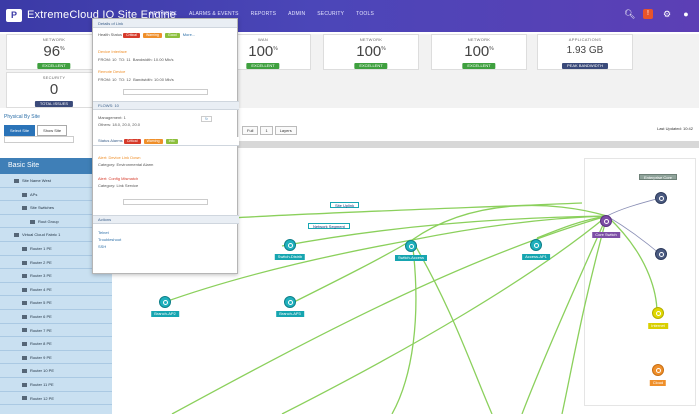 This screenshot has height=414, width=699. I want to click on tab-select-site: Select Site, so click(20, 130).